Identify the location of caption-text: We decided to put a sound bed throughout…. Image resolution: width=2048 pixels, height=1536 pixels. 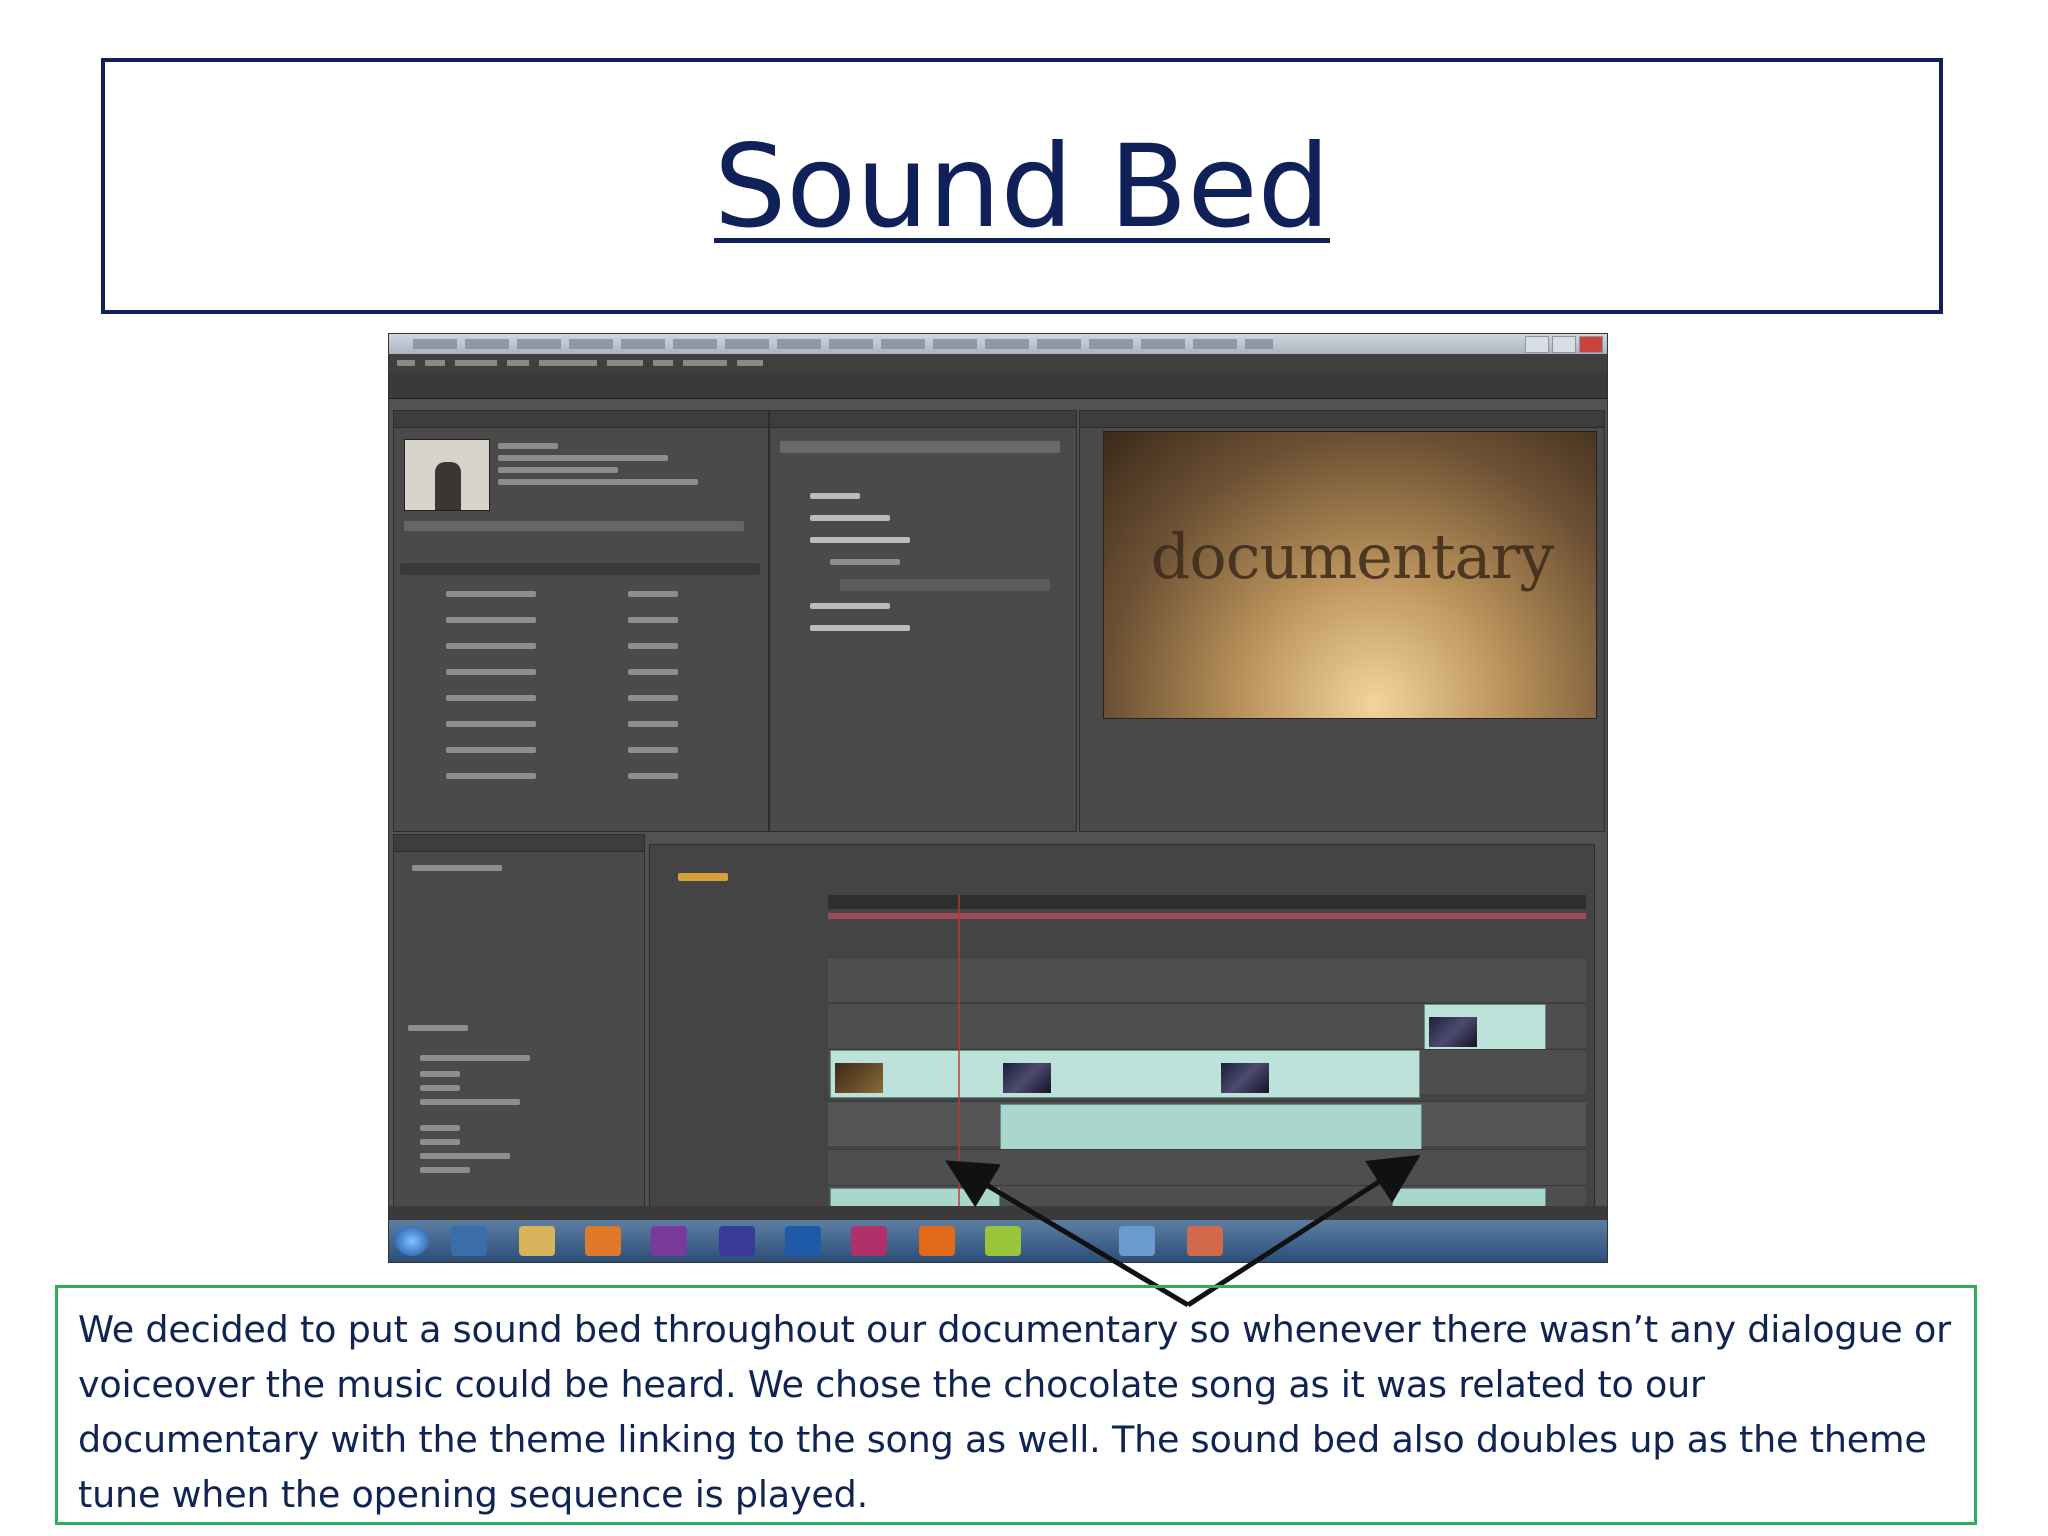
(1014, 1412).